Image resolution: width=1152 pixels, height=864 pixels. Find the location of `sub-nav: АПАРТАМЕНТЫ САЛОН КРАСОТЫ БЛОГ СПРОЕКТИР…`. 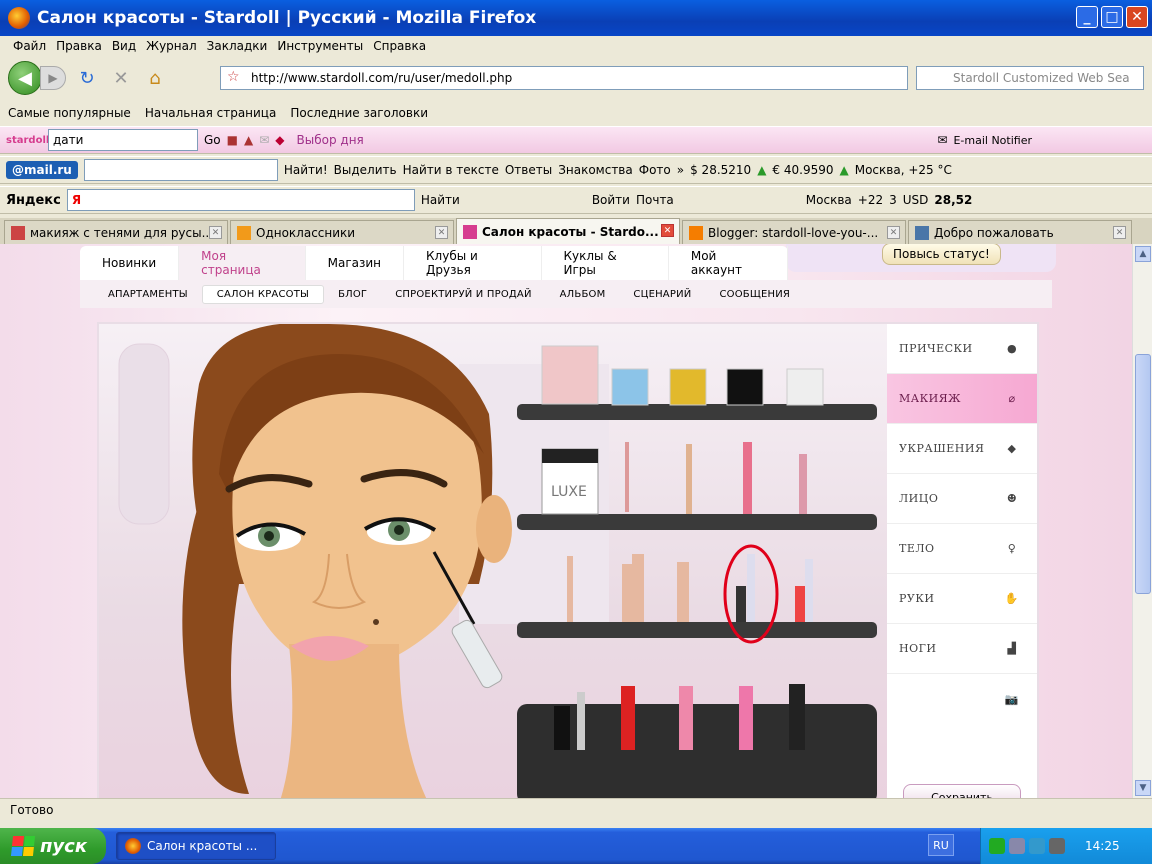

sub-nav: АПАРТАМЕНТЫ САЛОН КРАСОТЫ БЛОГ СПРОЕКТИР… is located at coordinates (566, 294).